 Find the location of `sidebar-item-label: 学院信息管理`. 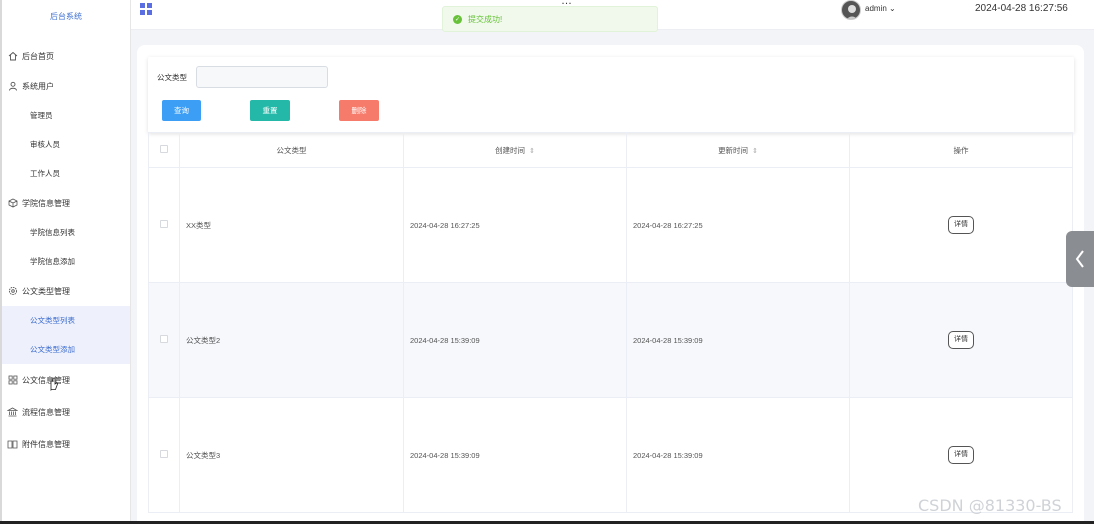

sidebar-item-label: 学院信息管理 is located at coordinates (46, 203).